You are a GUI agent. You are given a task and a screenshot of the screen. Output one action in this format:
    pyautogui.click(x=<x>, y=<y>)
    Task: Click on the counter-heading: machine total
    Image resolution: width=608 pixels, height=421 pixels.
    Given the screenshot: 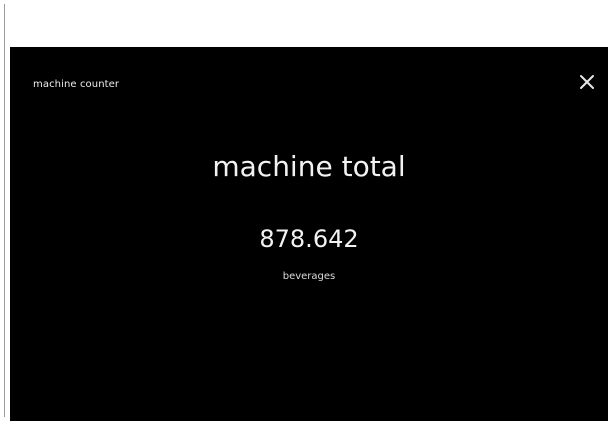 What is the action you would take?
    pyautogui.click(x=309, y=166)
    